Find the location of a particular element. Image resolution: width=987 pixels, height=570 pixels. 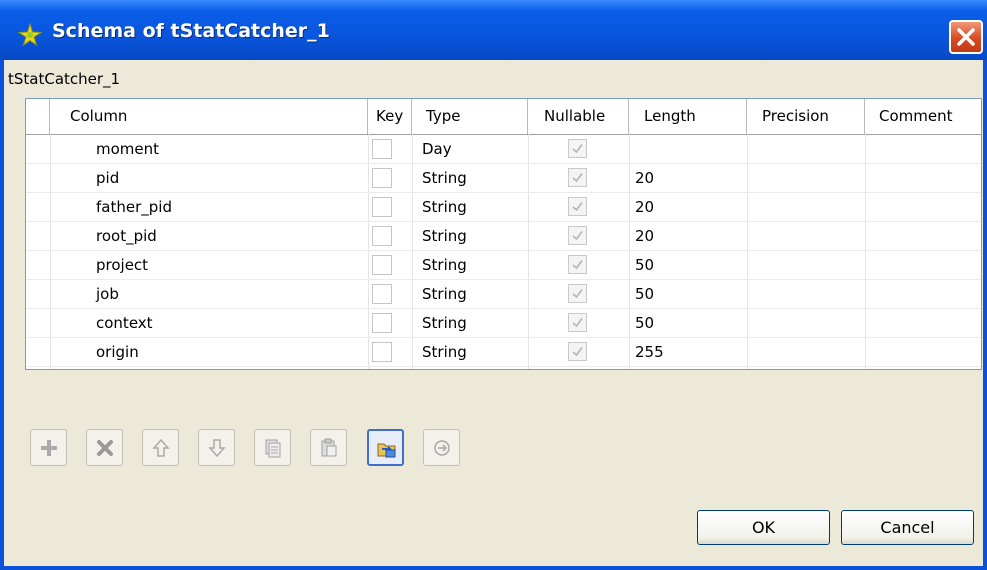

header-precision: Precision is located at coordinates (806, 116).